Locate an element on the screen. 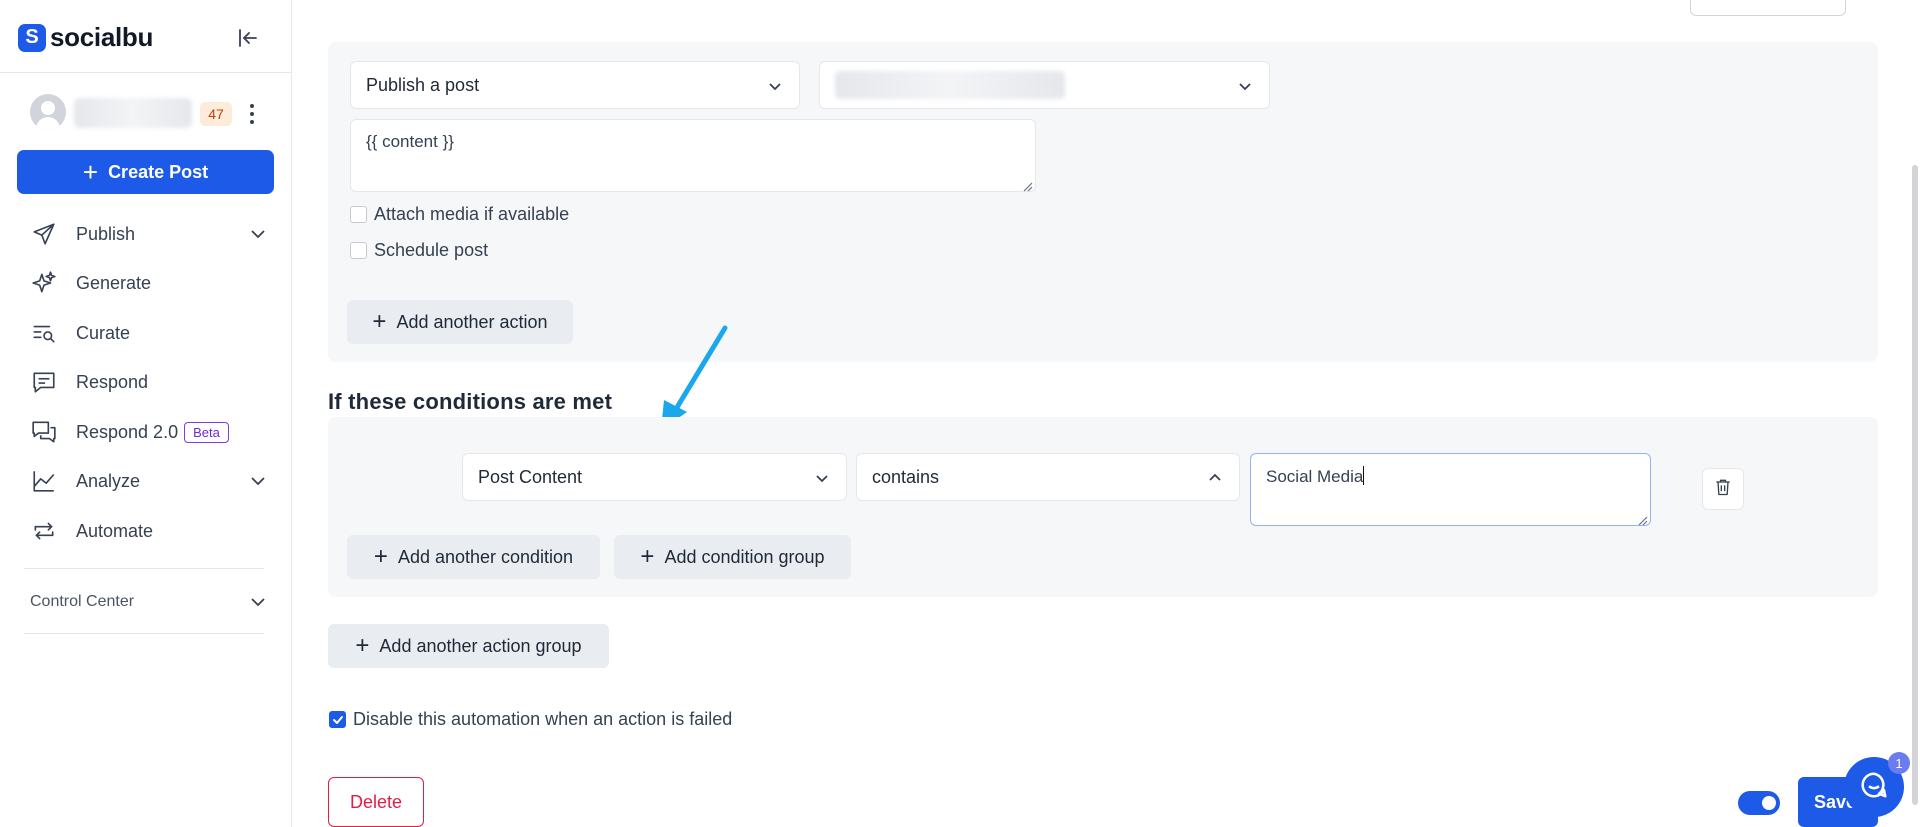  post-content-textarea: {{ content }} is located at coordinates (693, 155).